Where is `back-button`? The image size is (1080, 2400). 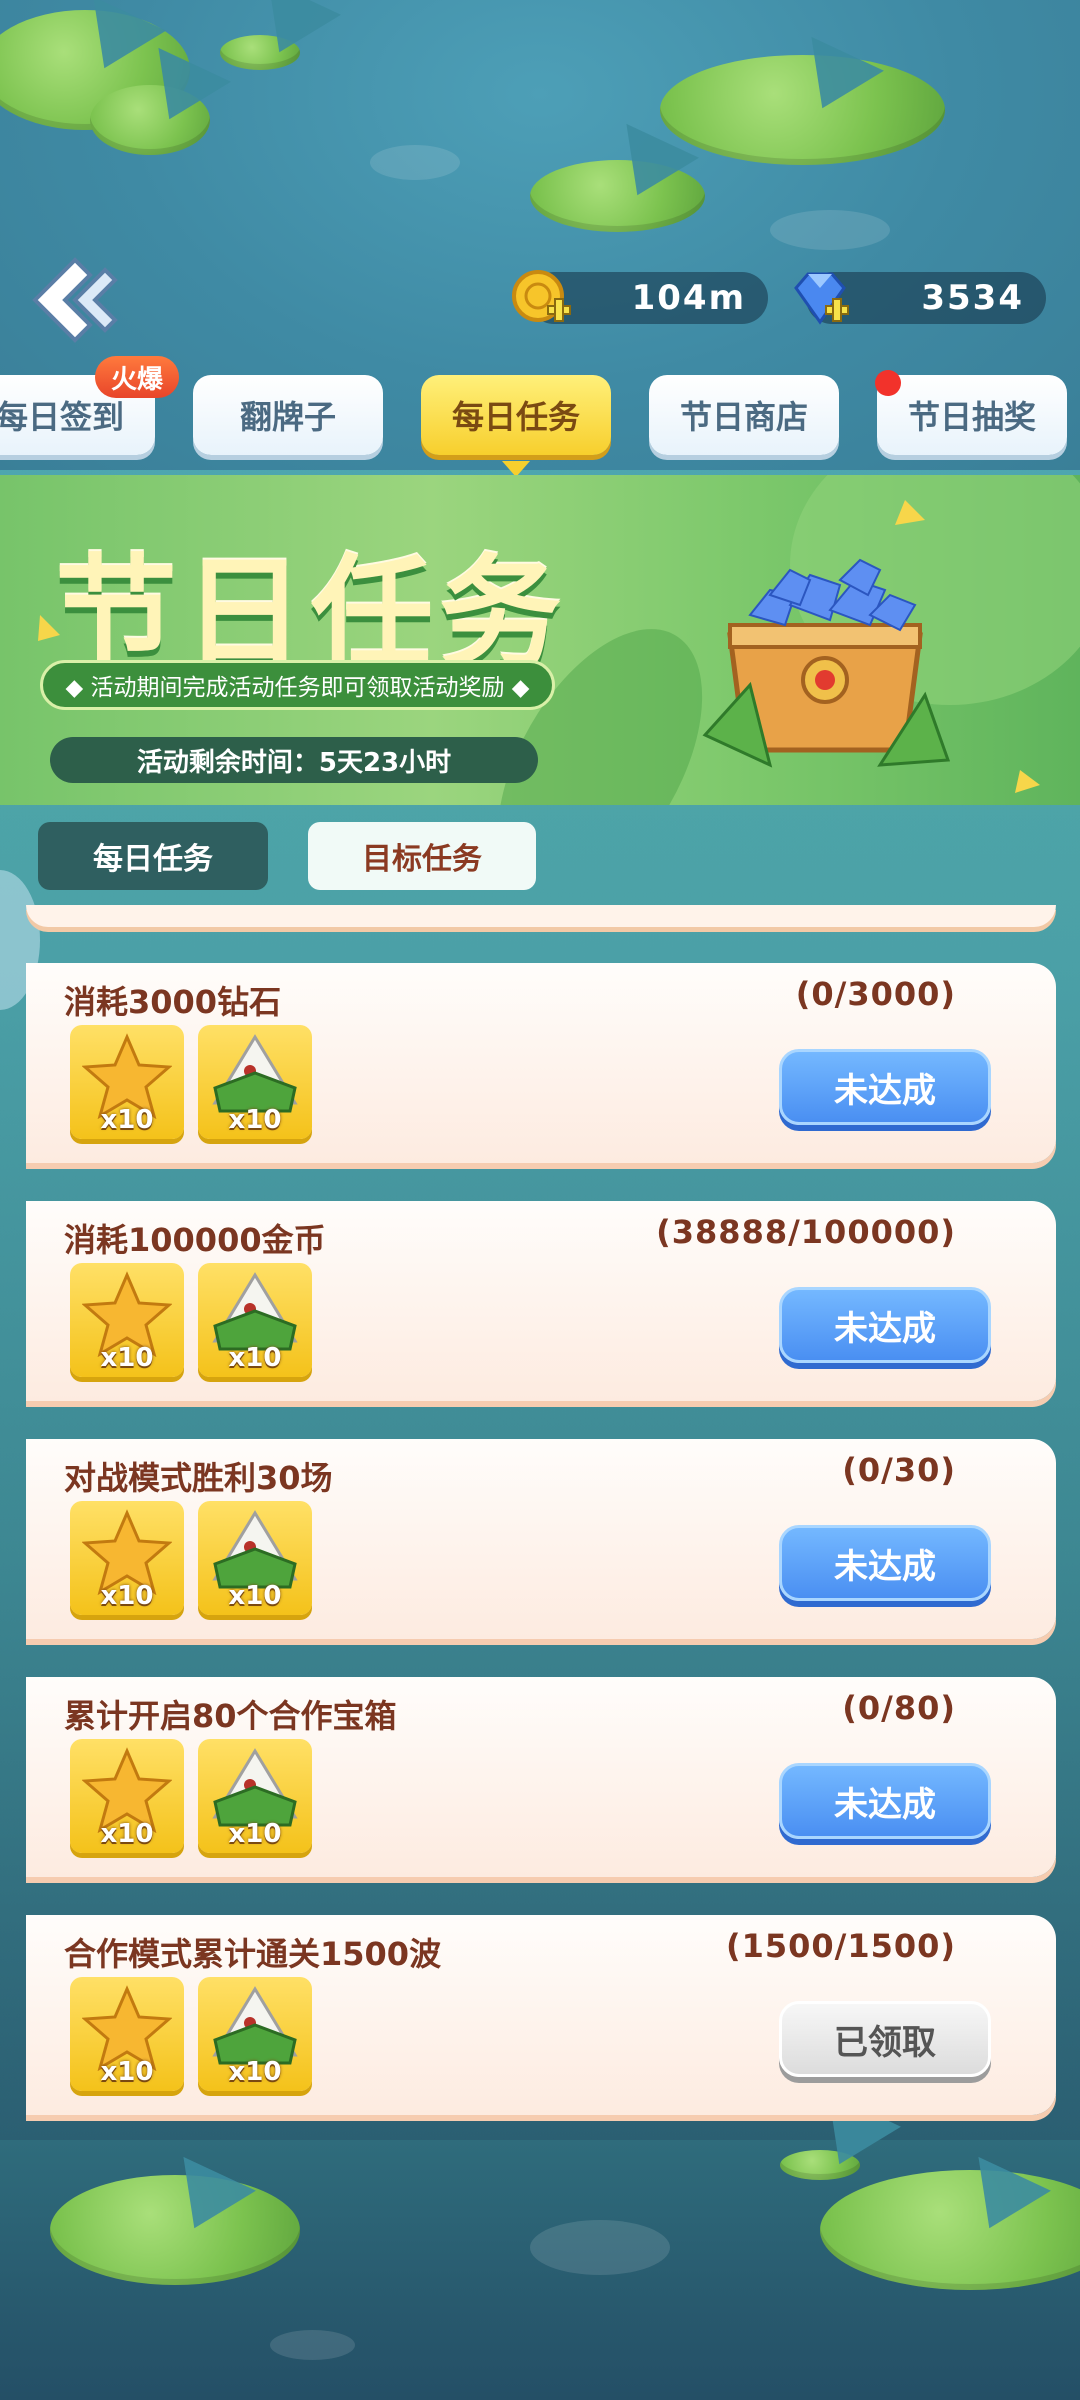
back-button is located at coordinates (70, 300).